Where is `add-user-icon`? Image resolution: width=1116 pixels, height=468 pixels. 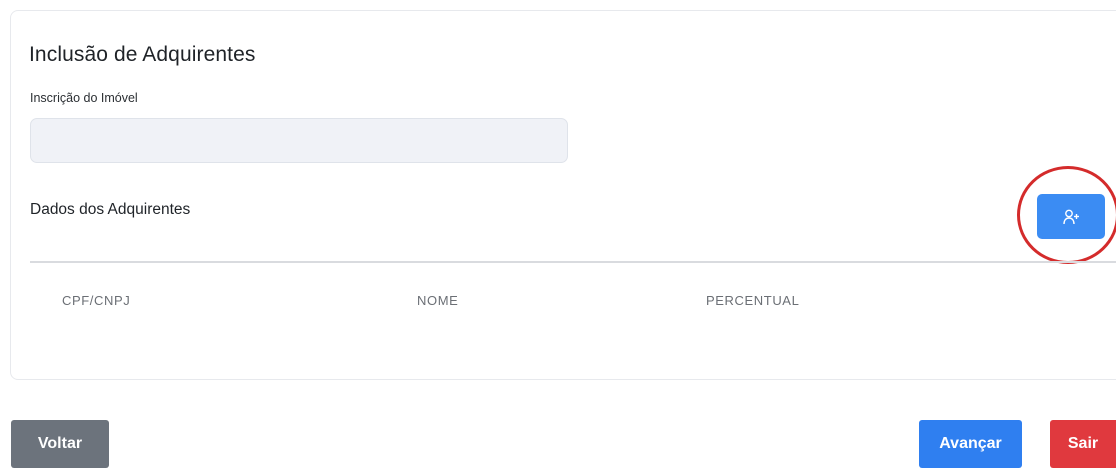 add-user-icon is located at coordinates (1071, 217).